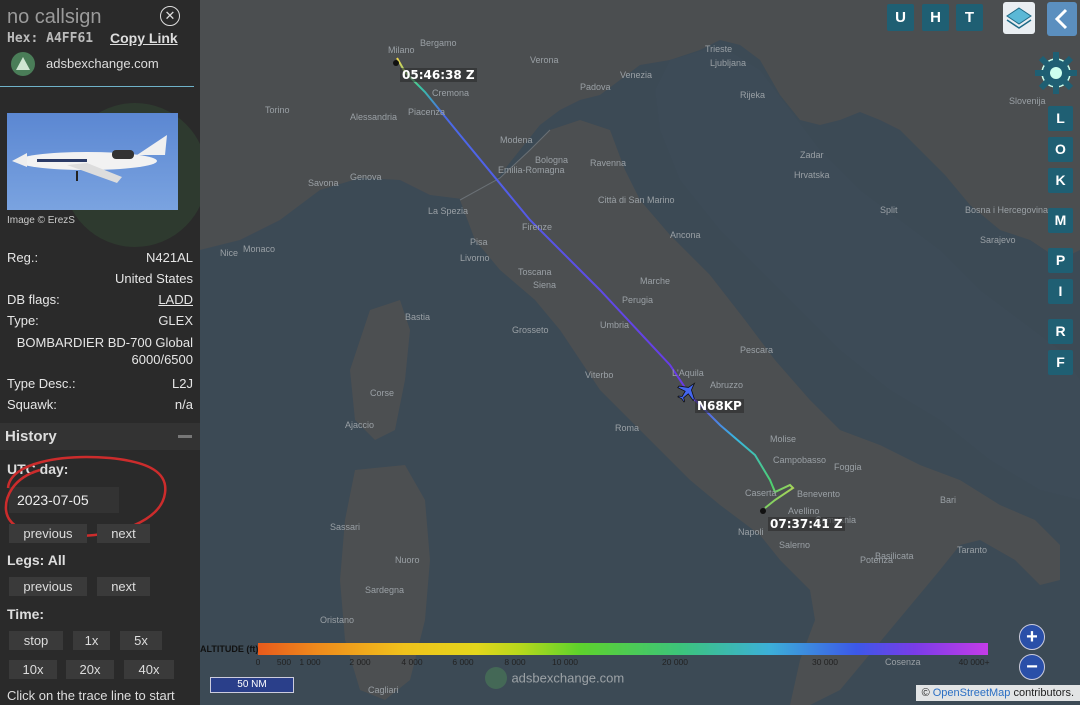  I want to click on collapse-sidebar-button, so click(1062, 19).